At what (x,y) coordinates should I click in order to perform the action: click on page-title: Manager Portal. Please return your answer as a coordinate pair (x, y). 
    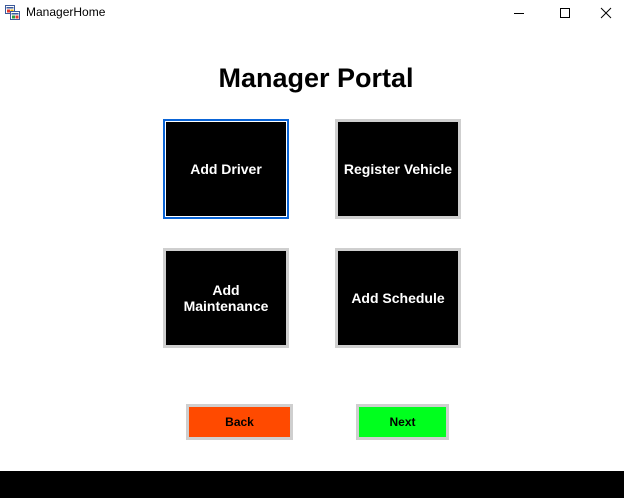
    Looking at the image, I should click on (316, 78).